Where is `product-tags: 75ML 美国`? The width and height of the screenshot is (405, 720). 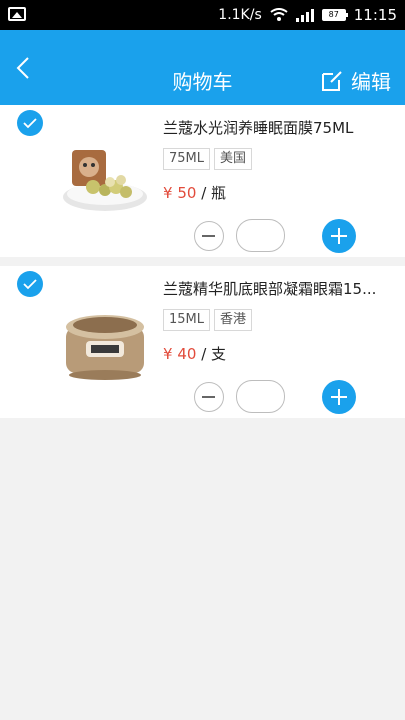
product-tags: 75ML 美国 is located at coordinates (208, 159).